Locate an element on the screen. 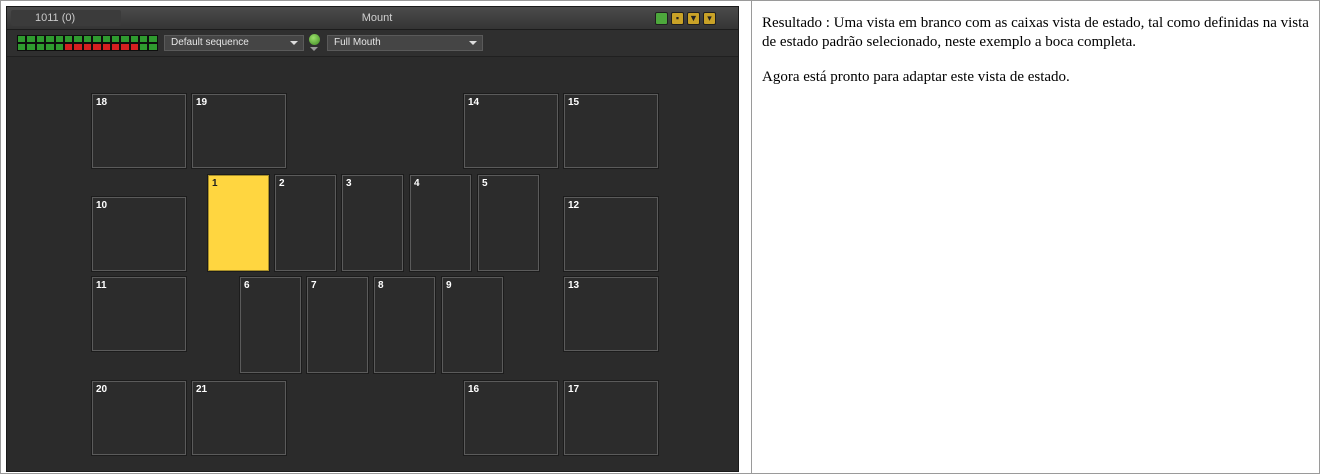  mount-box-4: 4 is located at coordinates (440, 223).